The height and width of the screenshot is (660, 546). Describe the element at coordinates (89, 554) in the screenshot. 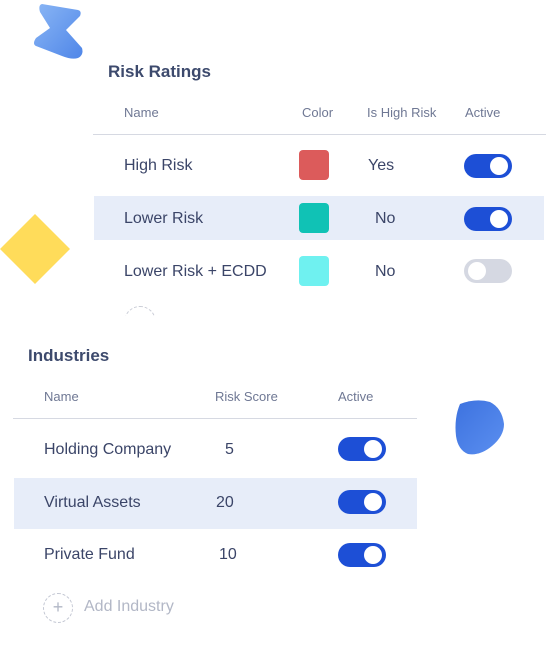

I see `industry-name: Private Fund` at that location.